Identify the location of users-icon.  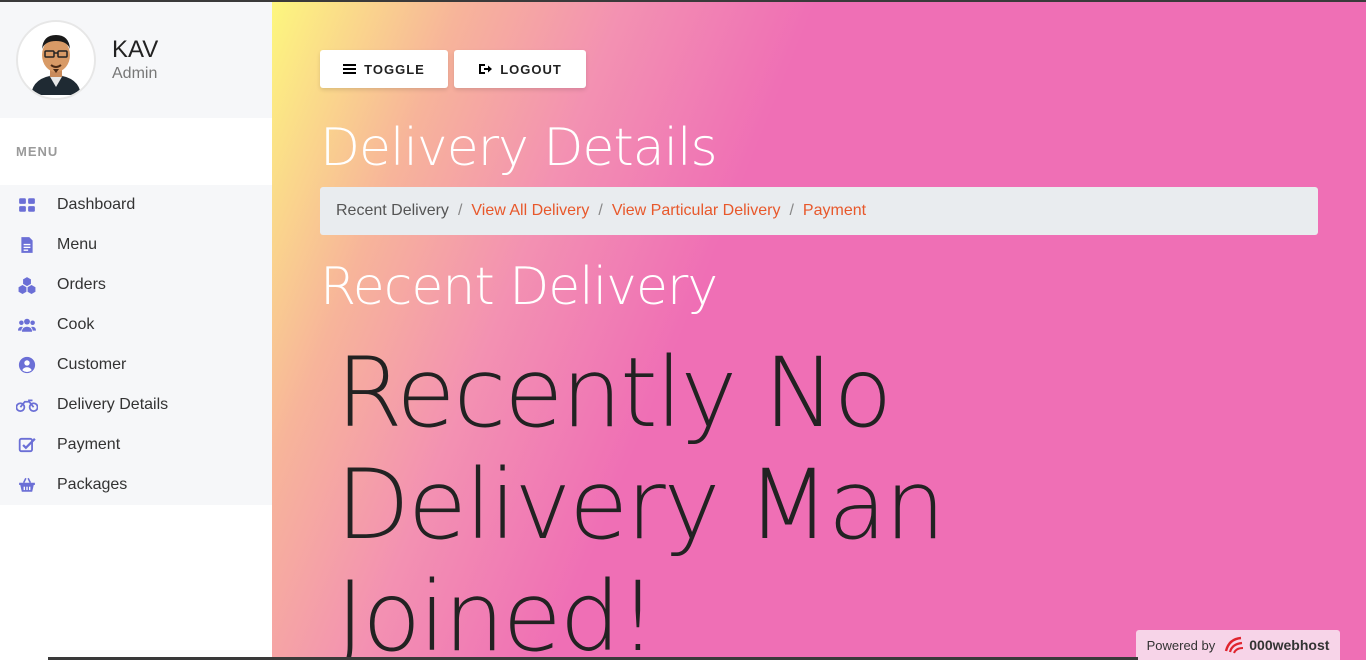
(27, 325).